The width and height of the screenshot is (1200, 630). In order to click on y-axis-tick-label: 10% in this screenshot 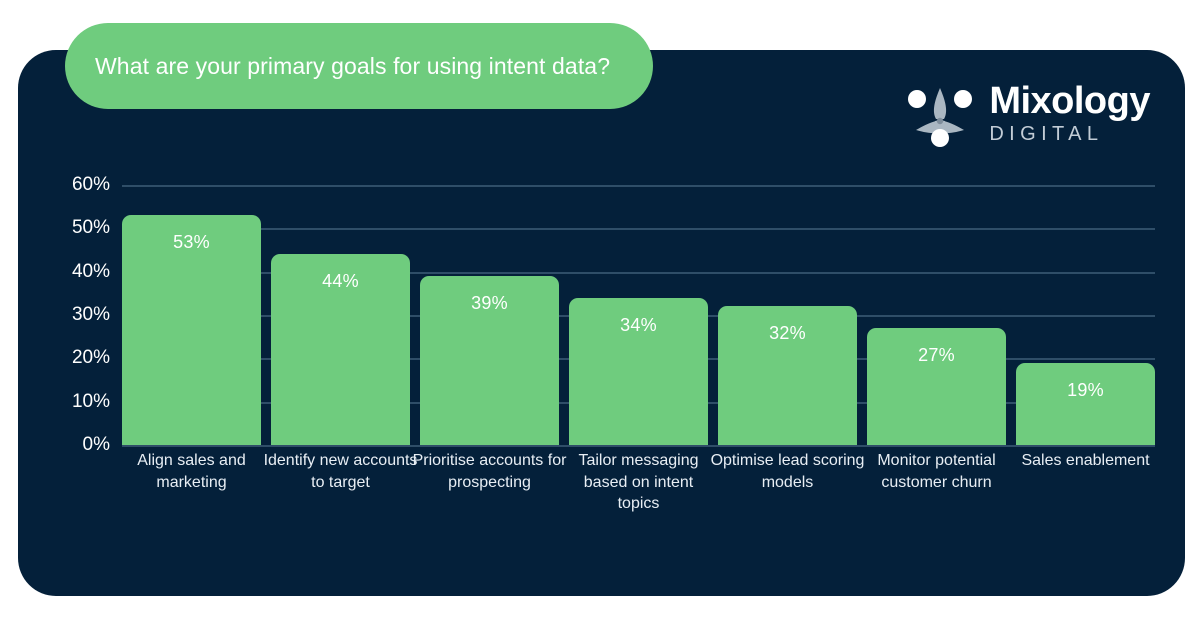, I will do `click(90, 401)`.